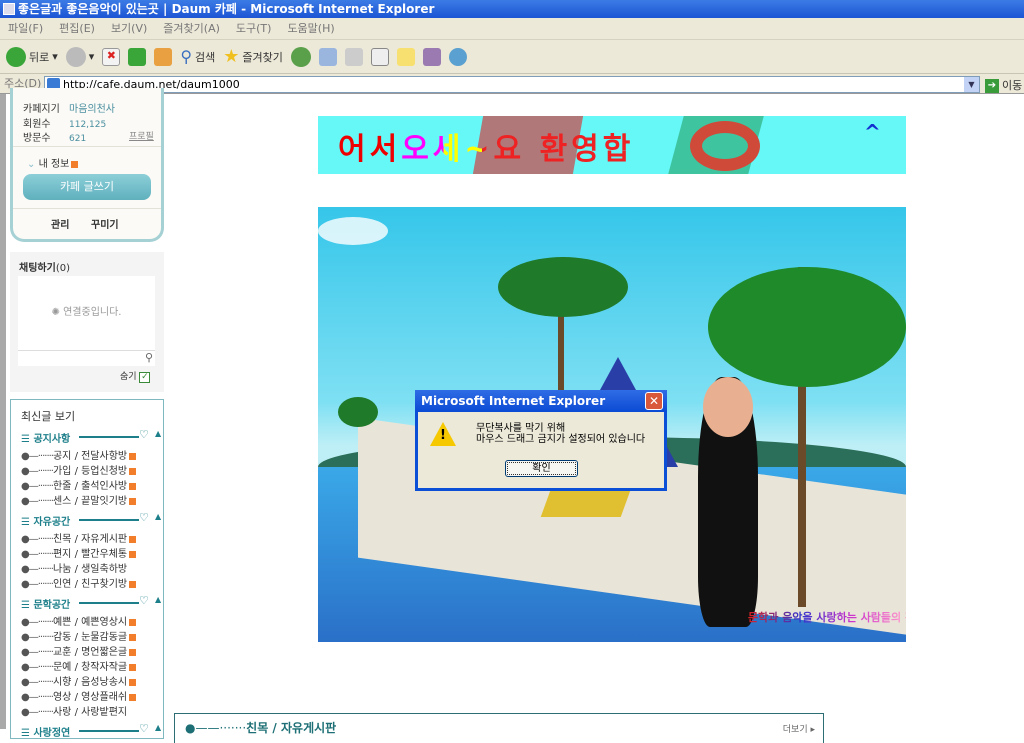 The width and height of the screenshot is (1024, 743). What do you see at coordinates (79, 695) in the screenshot?
I see `list-item: ●—·······영상 / 영상플래쉬` at bounding box center [79, 695].